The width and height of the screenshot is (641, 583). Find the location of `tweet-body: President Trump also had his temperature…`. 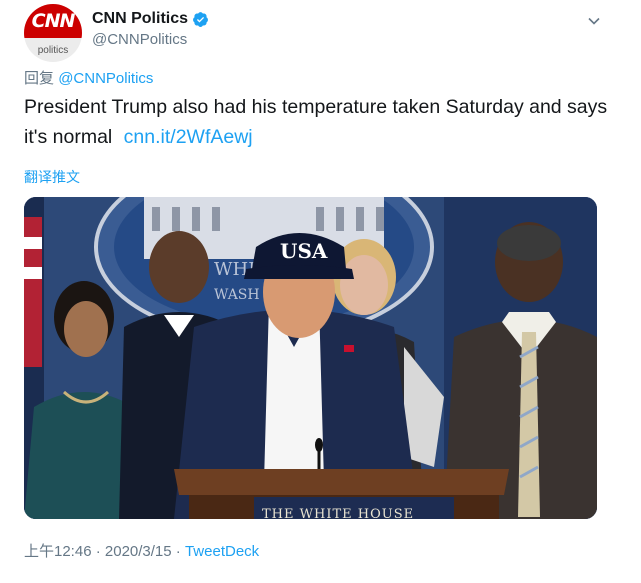

tweet-body: President Trump also had his temperature… is located at coordinates (319, 122).